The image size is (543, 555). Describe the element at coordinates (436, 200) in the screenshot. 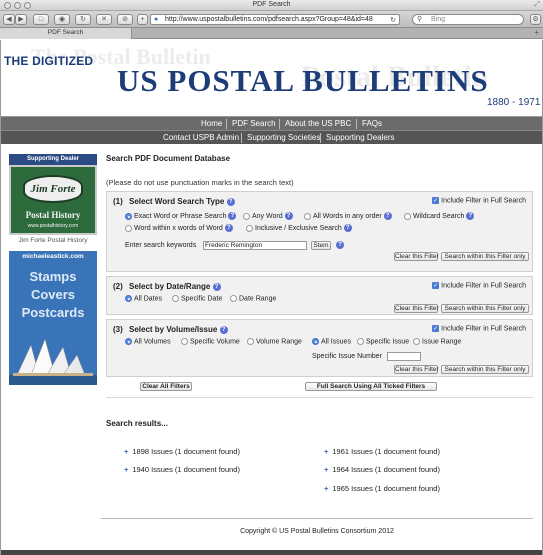

I see `checkbox-checked-icon: ✓` at that location.